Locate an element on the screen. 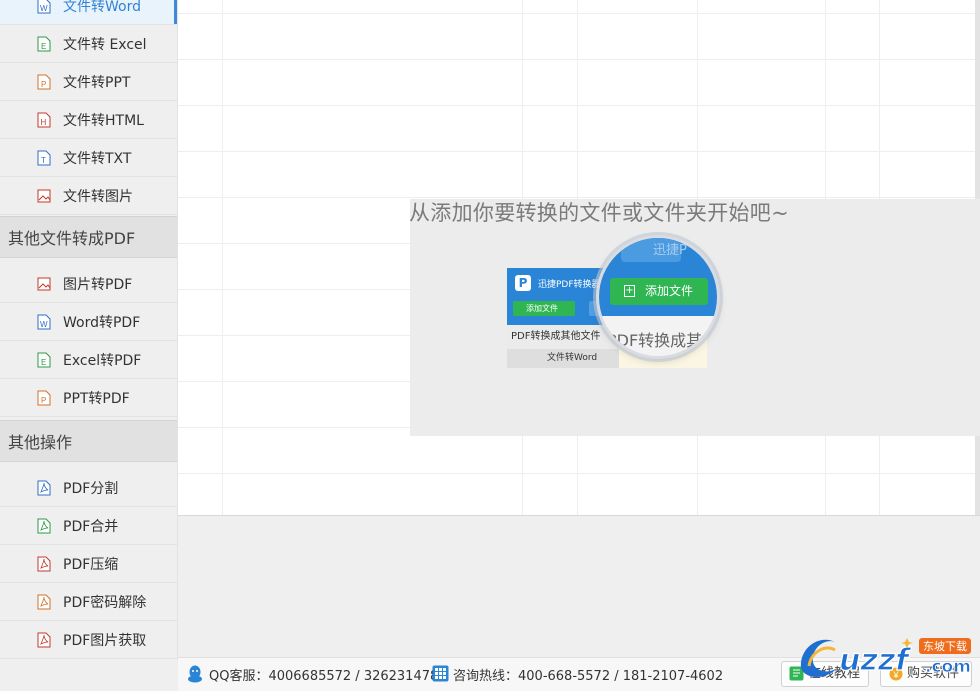  phone-icon is located at coordinates (440, 673).